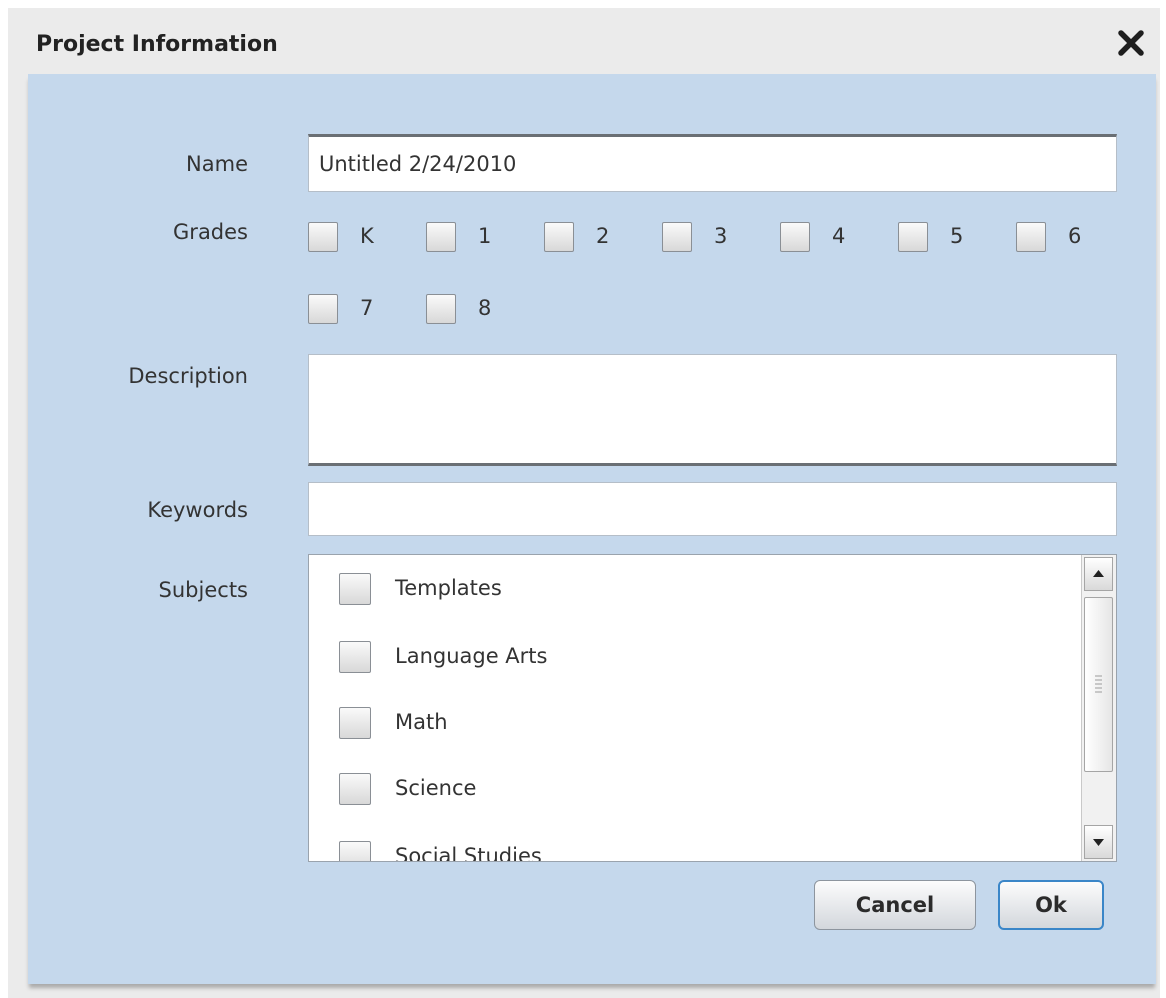  What do you see at coordinates (1131, 43) in the screenshot?
I see `close-icon` at bounding box center [1131, 43].